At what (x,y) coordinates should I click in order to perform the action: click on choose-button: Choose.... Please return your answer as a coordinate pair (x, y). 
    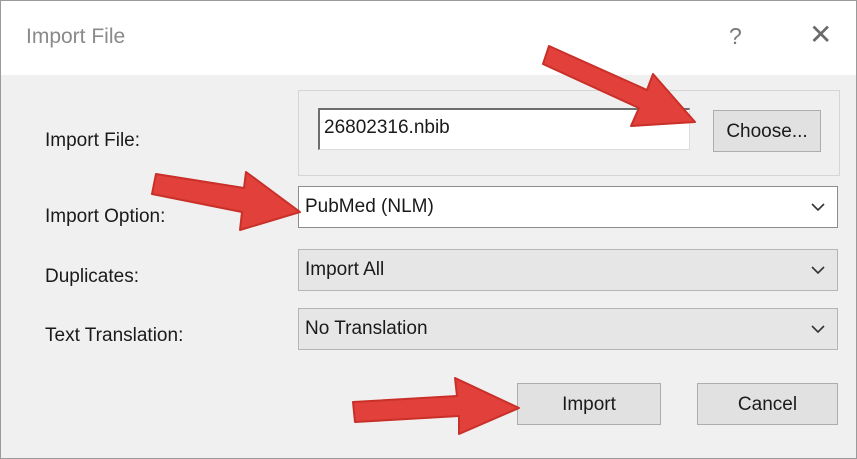
    Looking at the image, I should click on (767, 131).